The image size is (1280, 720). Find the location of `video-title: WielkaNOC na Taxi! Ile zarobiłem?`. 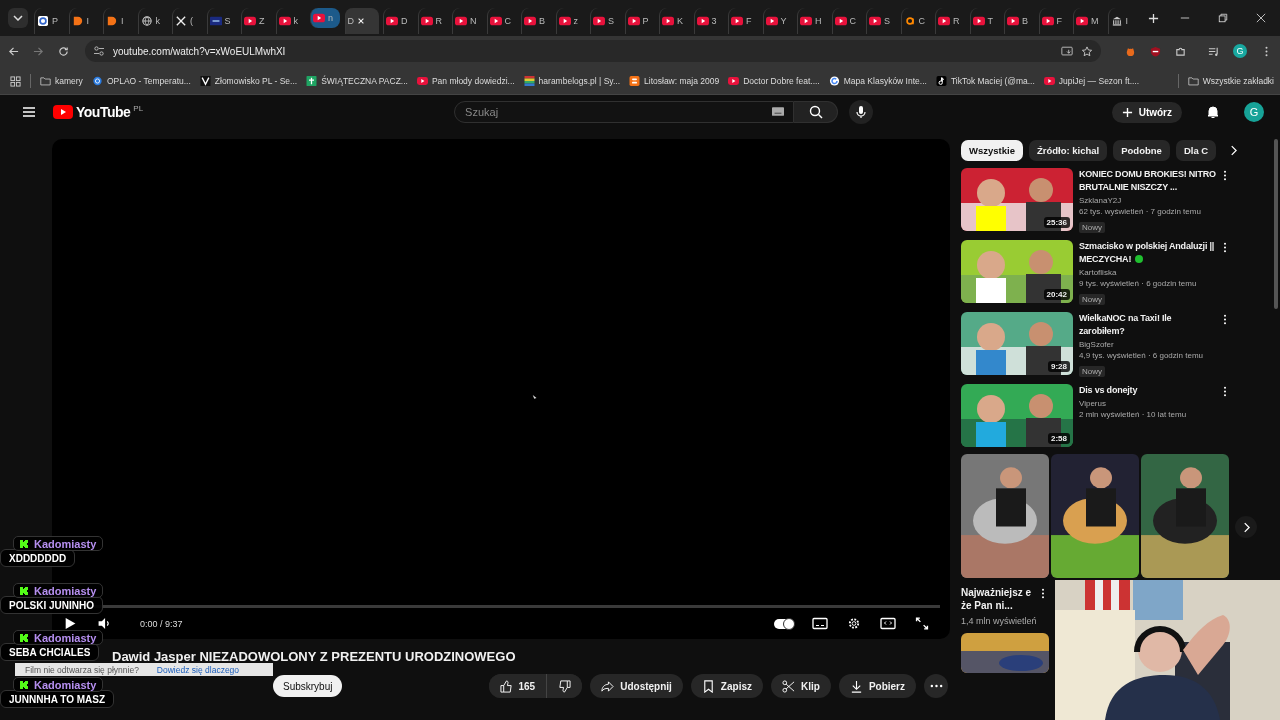

video-title: WielkaNOC na Taxi! Ile zarobiłem? is located at coordinates (1148, 325).